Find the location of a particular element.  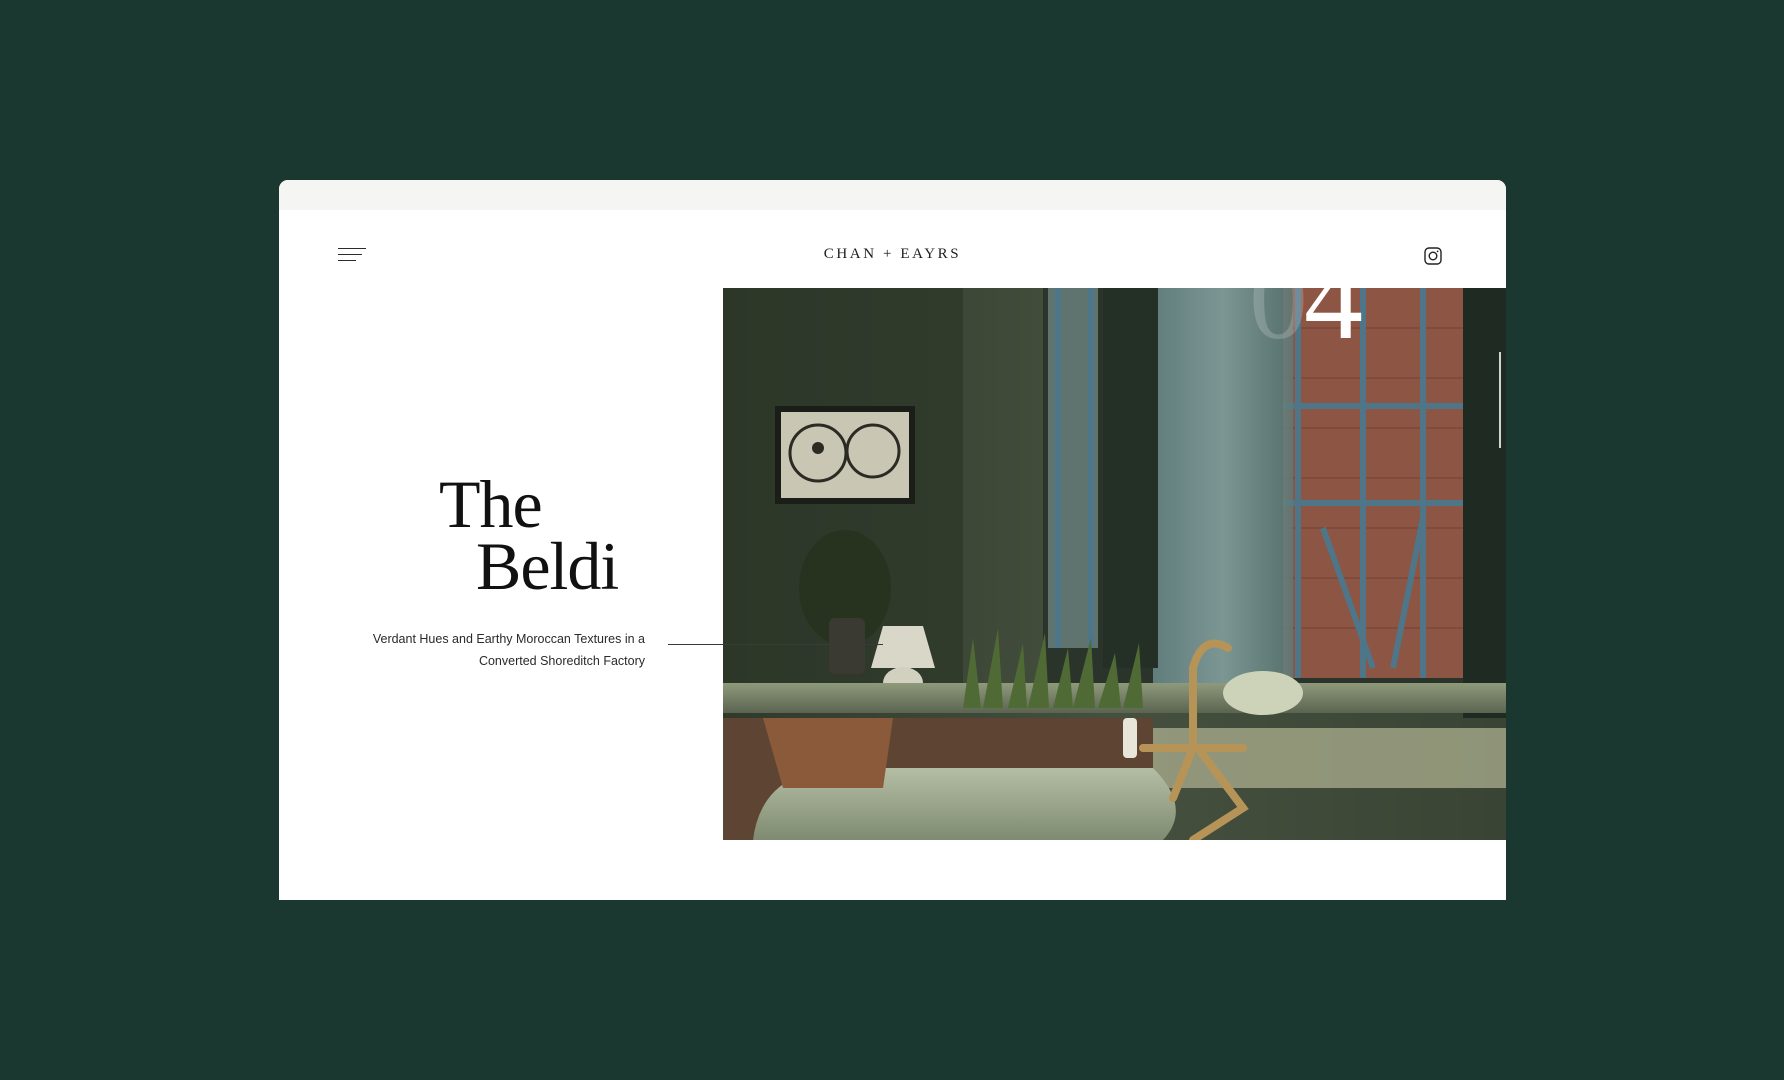

project-title-line-2: Beldi is located at coordinates (547, 566).